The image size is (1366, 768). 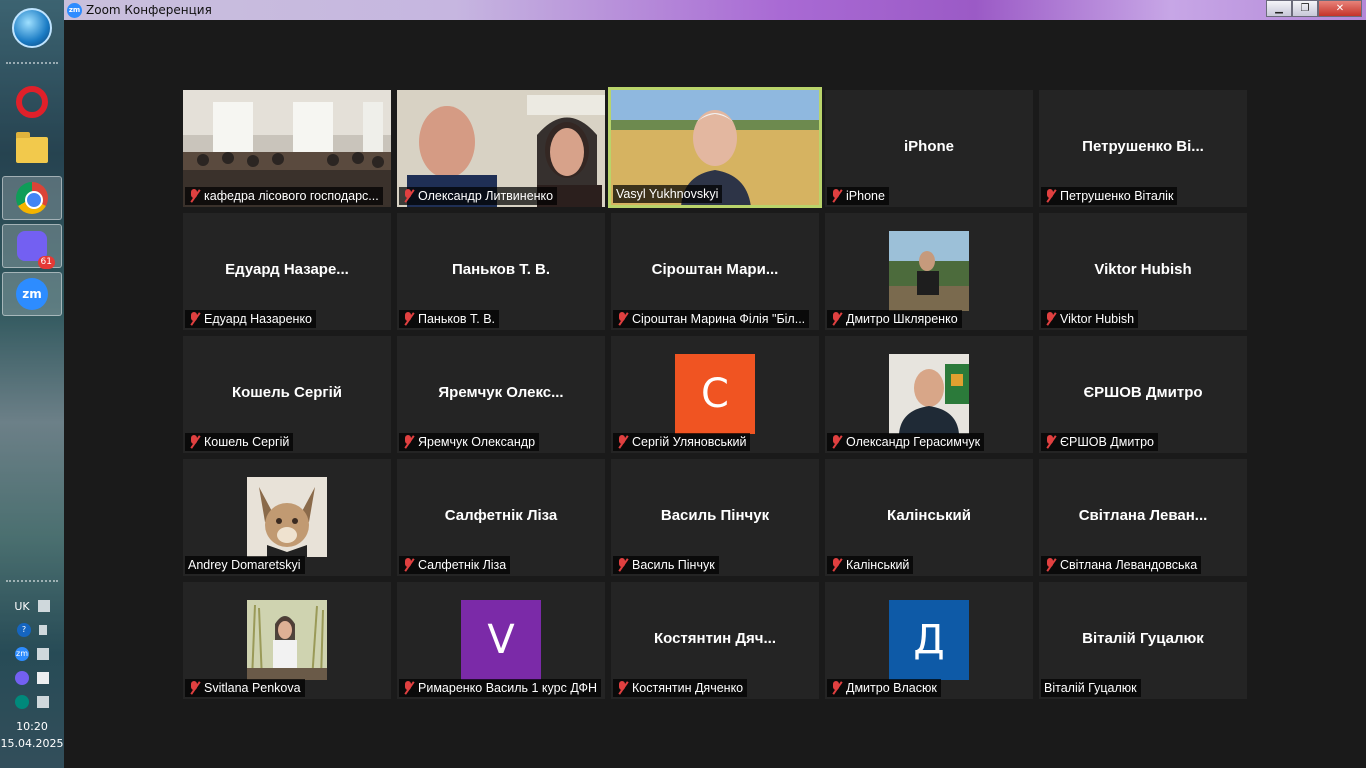 I want to click on participant-name: Світлана Левандовська, so click(x=1129, y=565).